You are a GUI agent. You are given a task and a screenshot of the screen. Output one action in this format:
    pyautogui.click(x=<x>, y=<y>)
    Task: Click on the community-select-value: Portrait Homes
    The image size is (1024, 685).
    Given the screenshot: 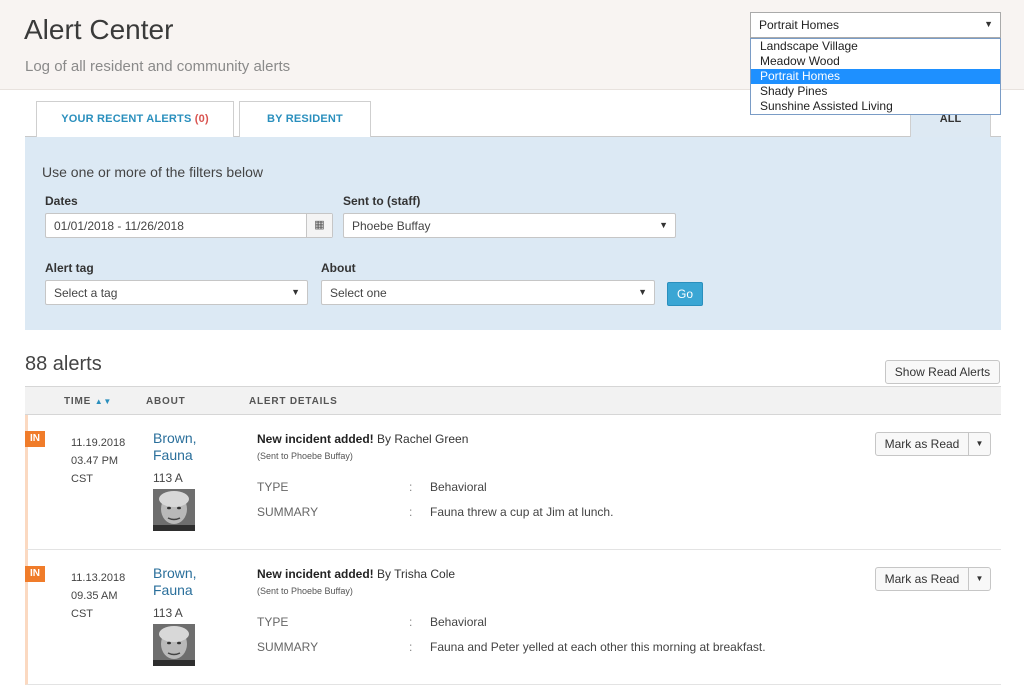 What is the action you would take?
    pyautogui.click(x=799, y=25)
    